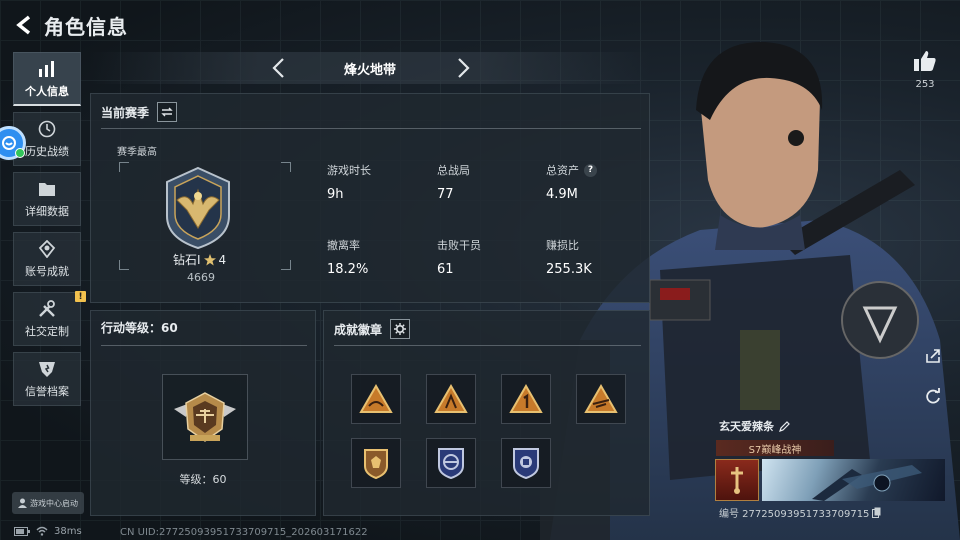  What do you see at coordinates (590, 170) in the screenshot?
I see `help-icon: ?` at bounding box center [590, 170].